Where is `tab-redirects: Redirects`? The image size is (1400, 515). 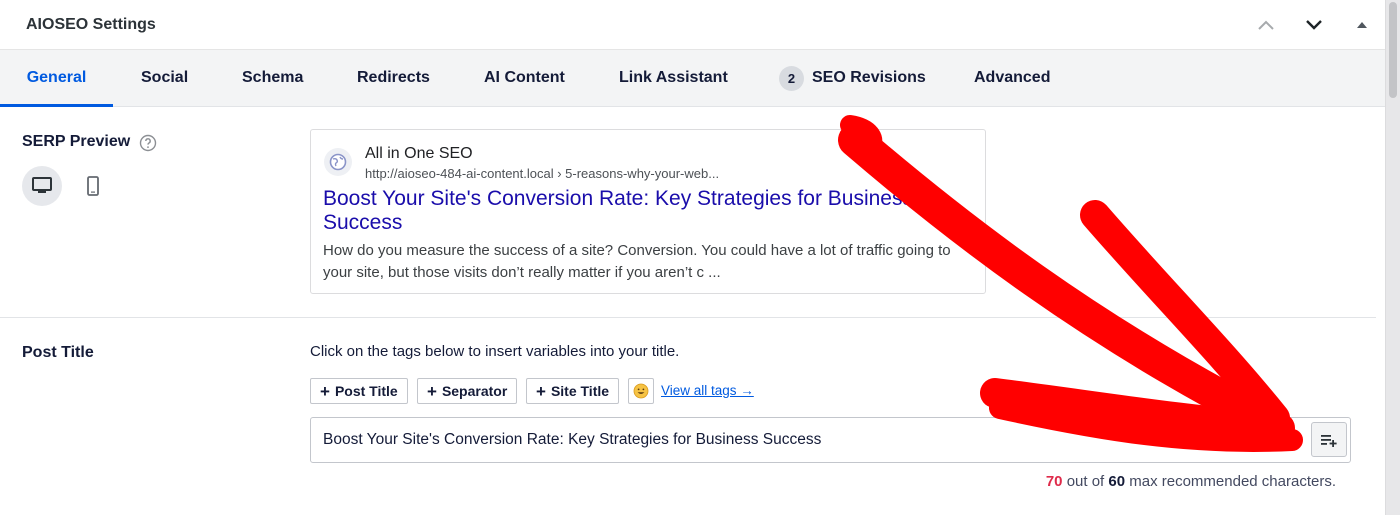 tab-redirects: Redirects is located at coordinates (393, 78).